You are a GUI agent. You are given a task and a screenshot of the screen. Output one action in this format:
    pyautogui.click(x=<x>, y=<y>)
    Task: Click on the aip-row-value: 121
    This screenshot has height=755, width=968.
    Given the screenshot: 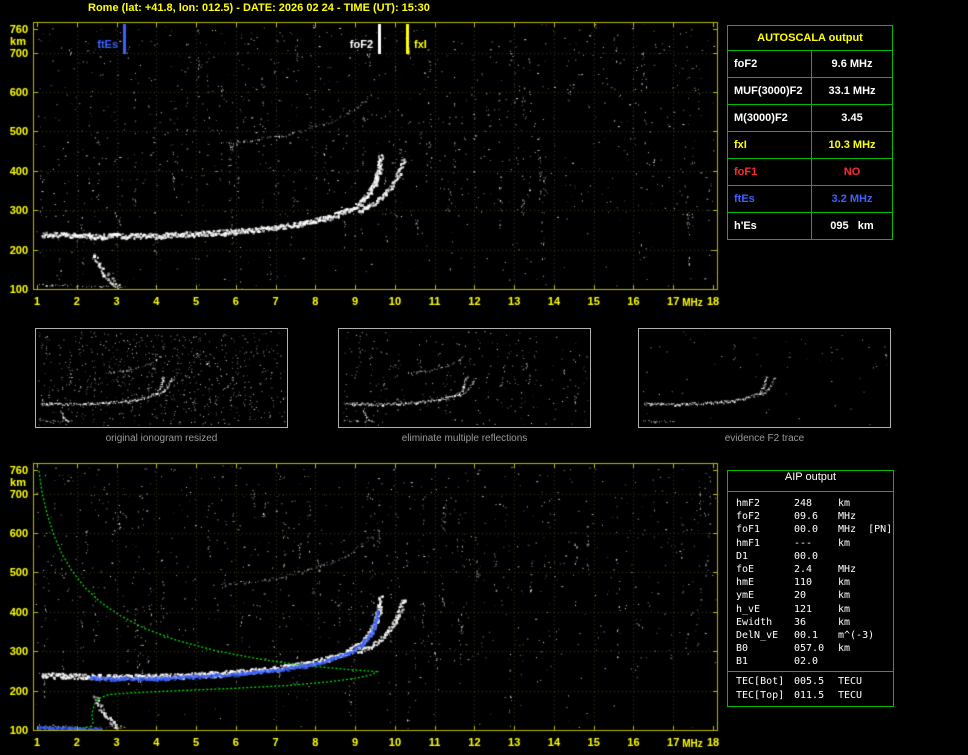 What is the action you would take?
    pyautogui.click(x=803, y=609)
    